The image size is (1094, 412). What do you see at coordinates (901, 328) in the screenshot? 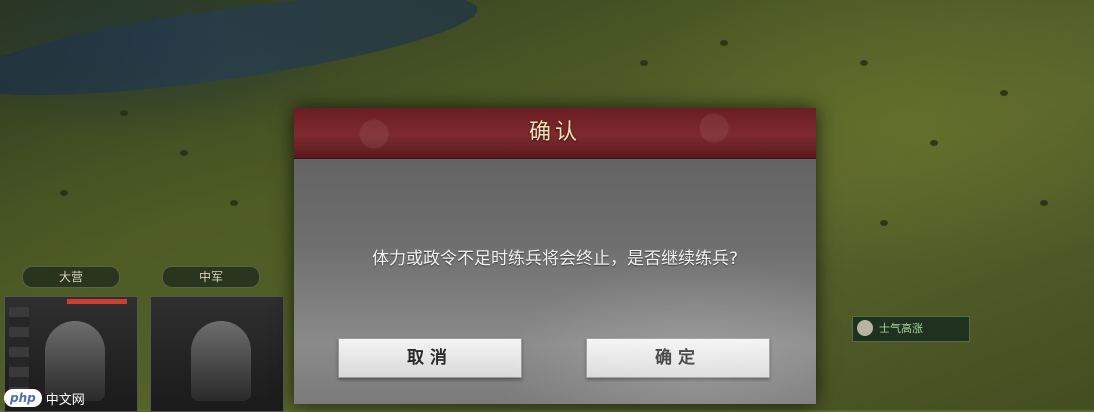
I see `morale-chip-text: 士气高涨` at bounding box center [901, 328].